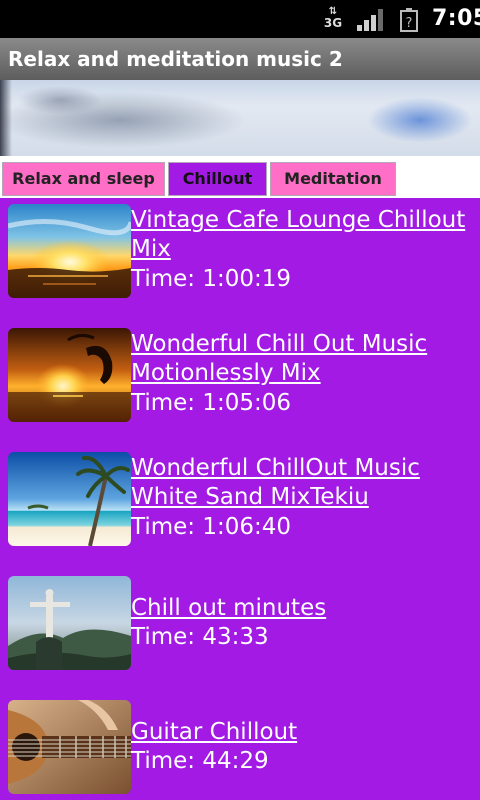  What do you see at coordinates (333, 23) in the screenshot?
I see `network-type: 3G` at bounding box center [333, 23].